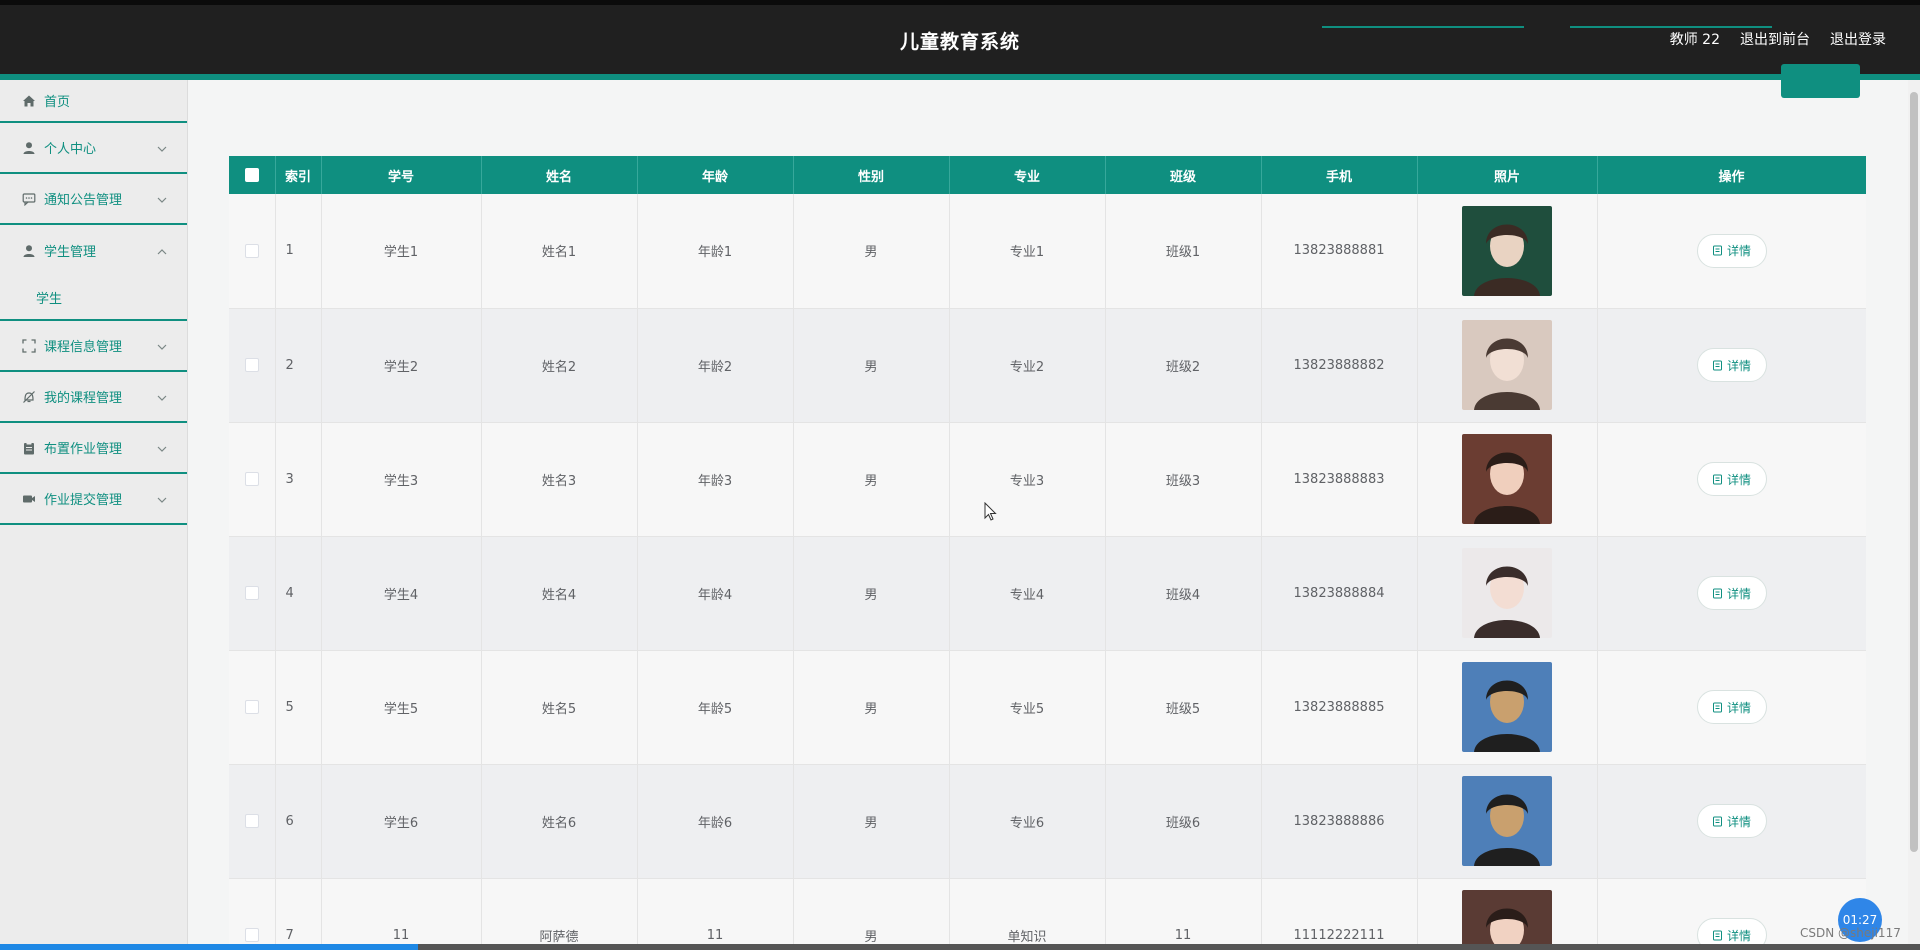 The width and height of the screenshot is (1920, 950). I want to click on message-icon, so click(29, 199).